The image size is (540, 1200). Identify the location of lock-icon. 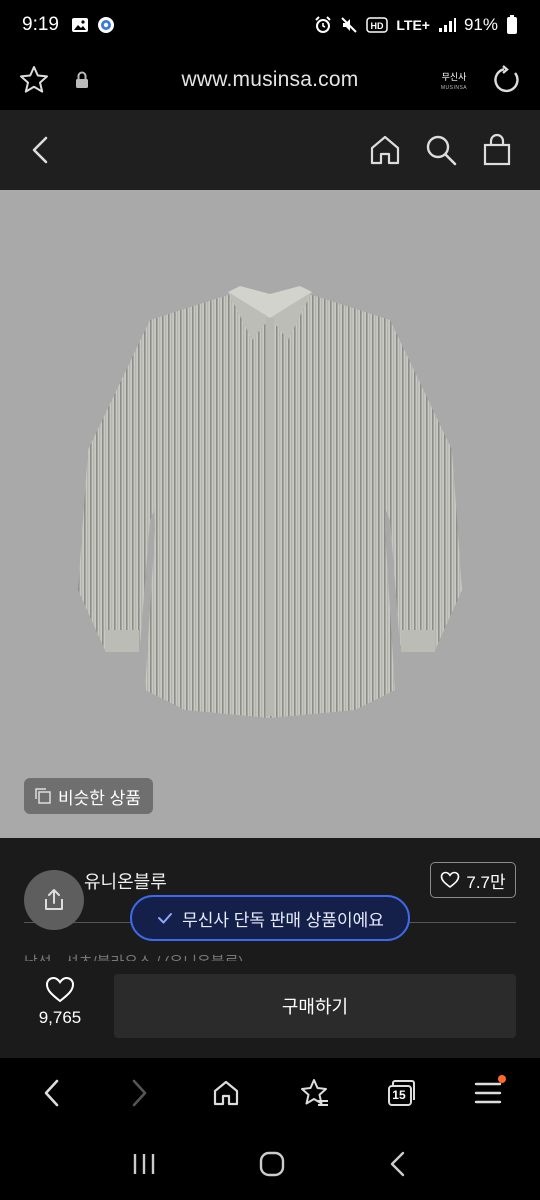
(82, 79).